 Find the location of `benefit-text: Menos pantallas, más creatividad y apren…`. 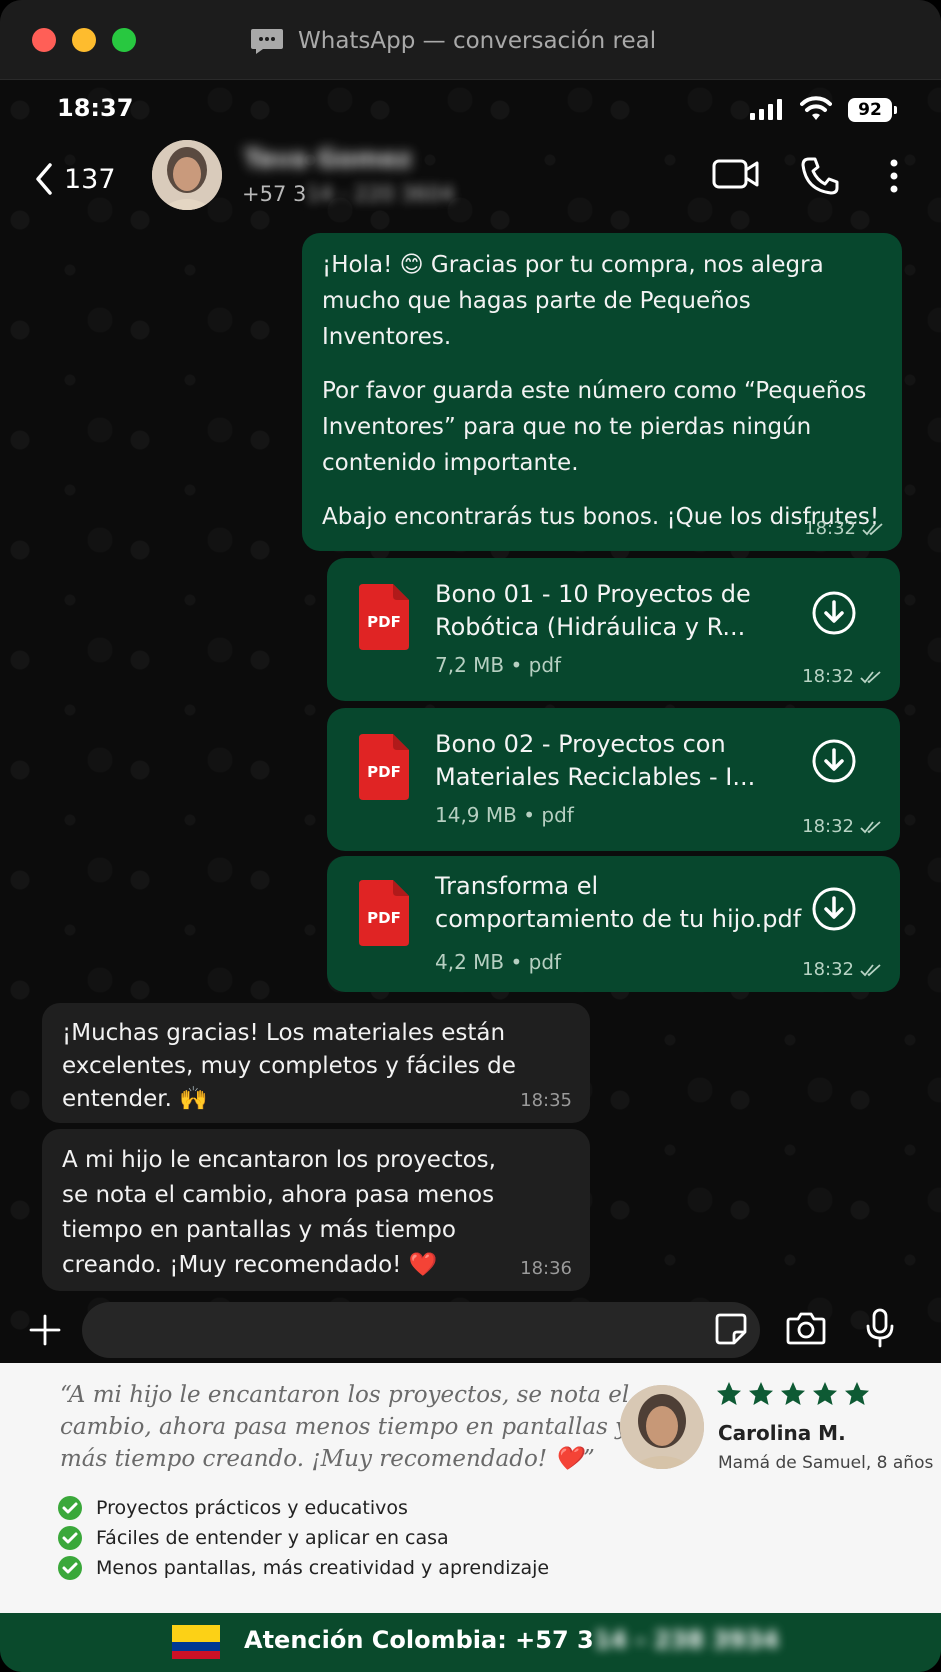

benefit-text: Menos pantallas, más creatividad y apren… is located at coordinates (323, 1568).